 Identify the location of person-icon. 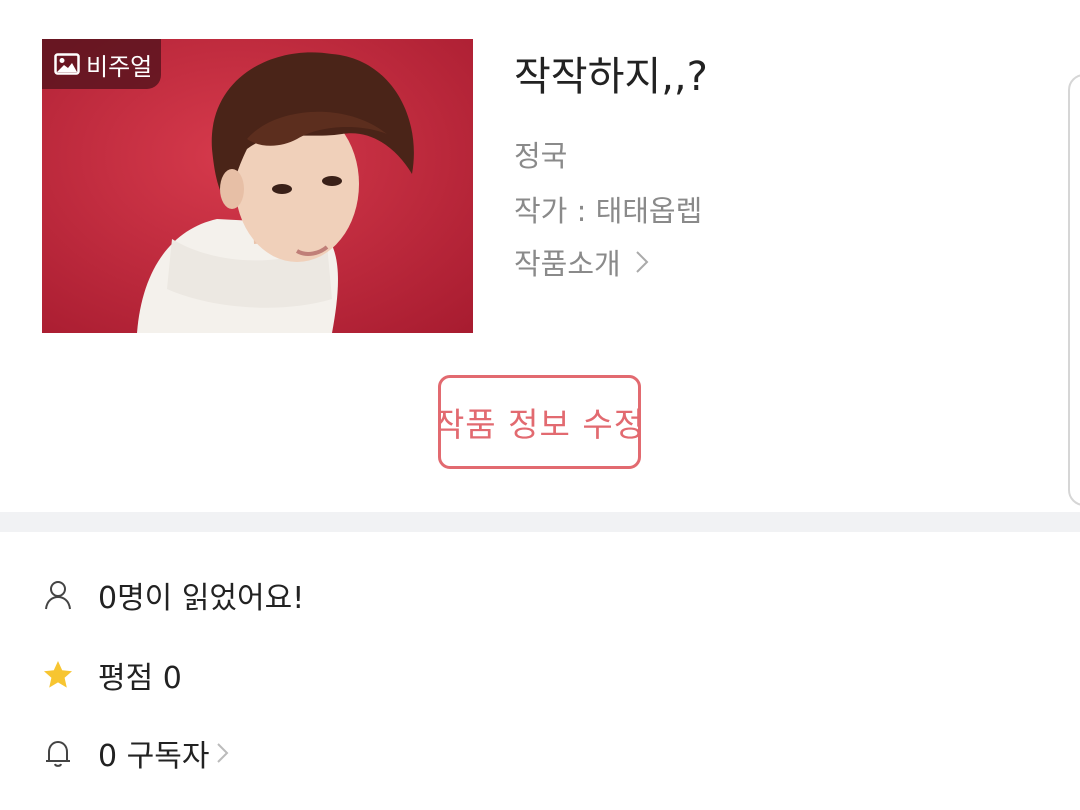
(58, 595).